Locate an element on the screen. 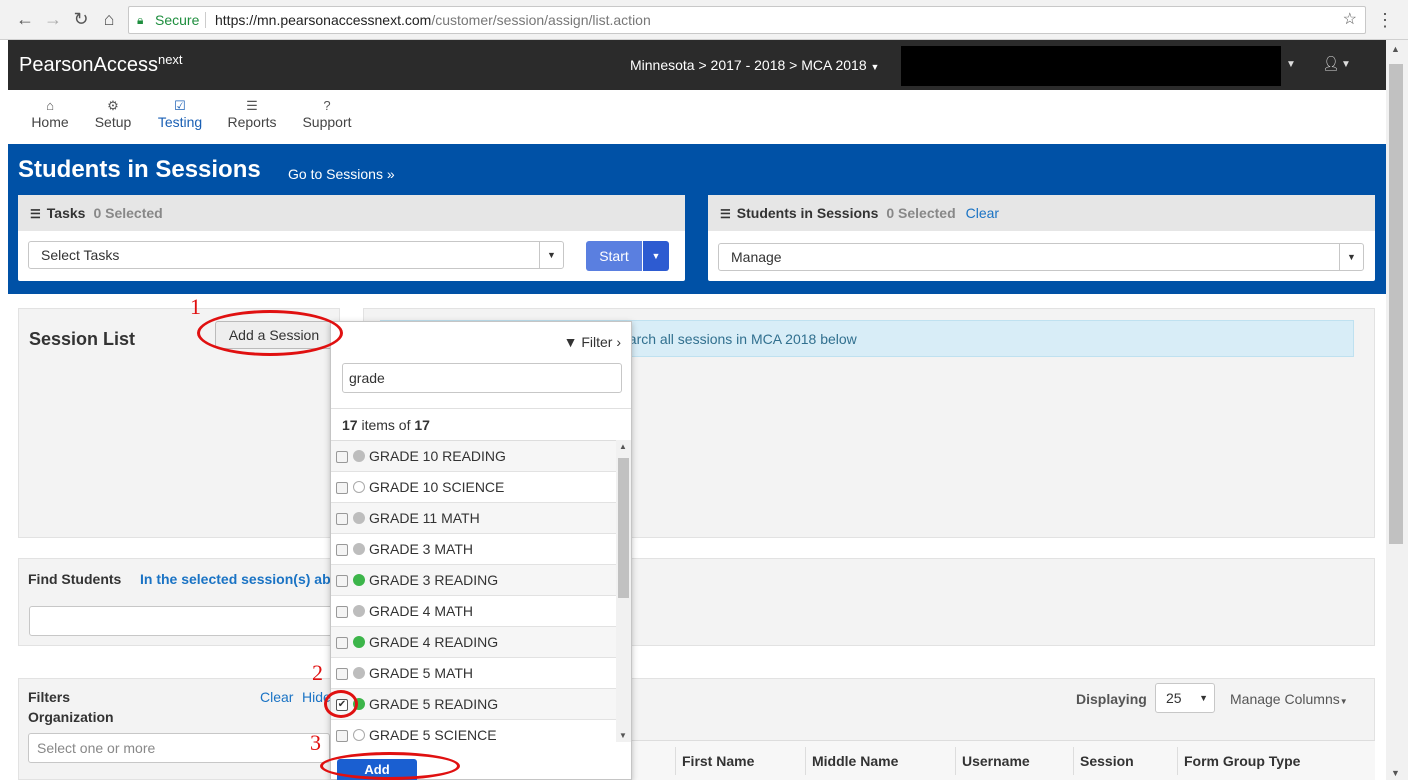 Image resolution: width=1408 pixels, height=780 pixels. page-scroll-thumb is located at coordinates (1396, 304).